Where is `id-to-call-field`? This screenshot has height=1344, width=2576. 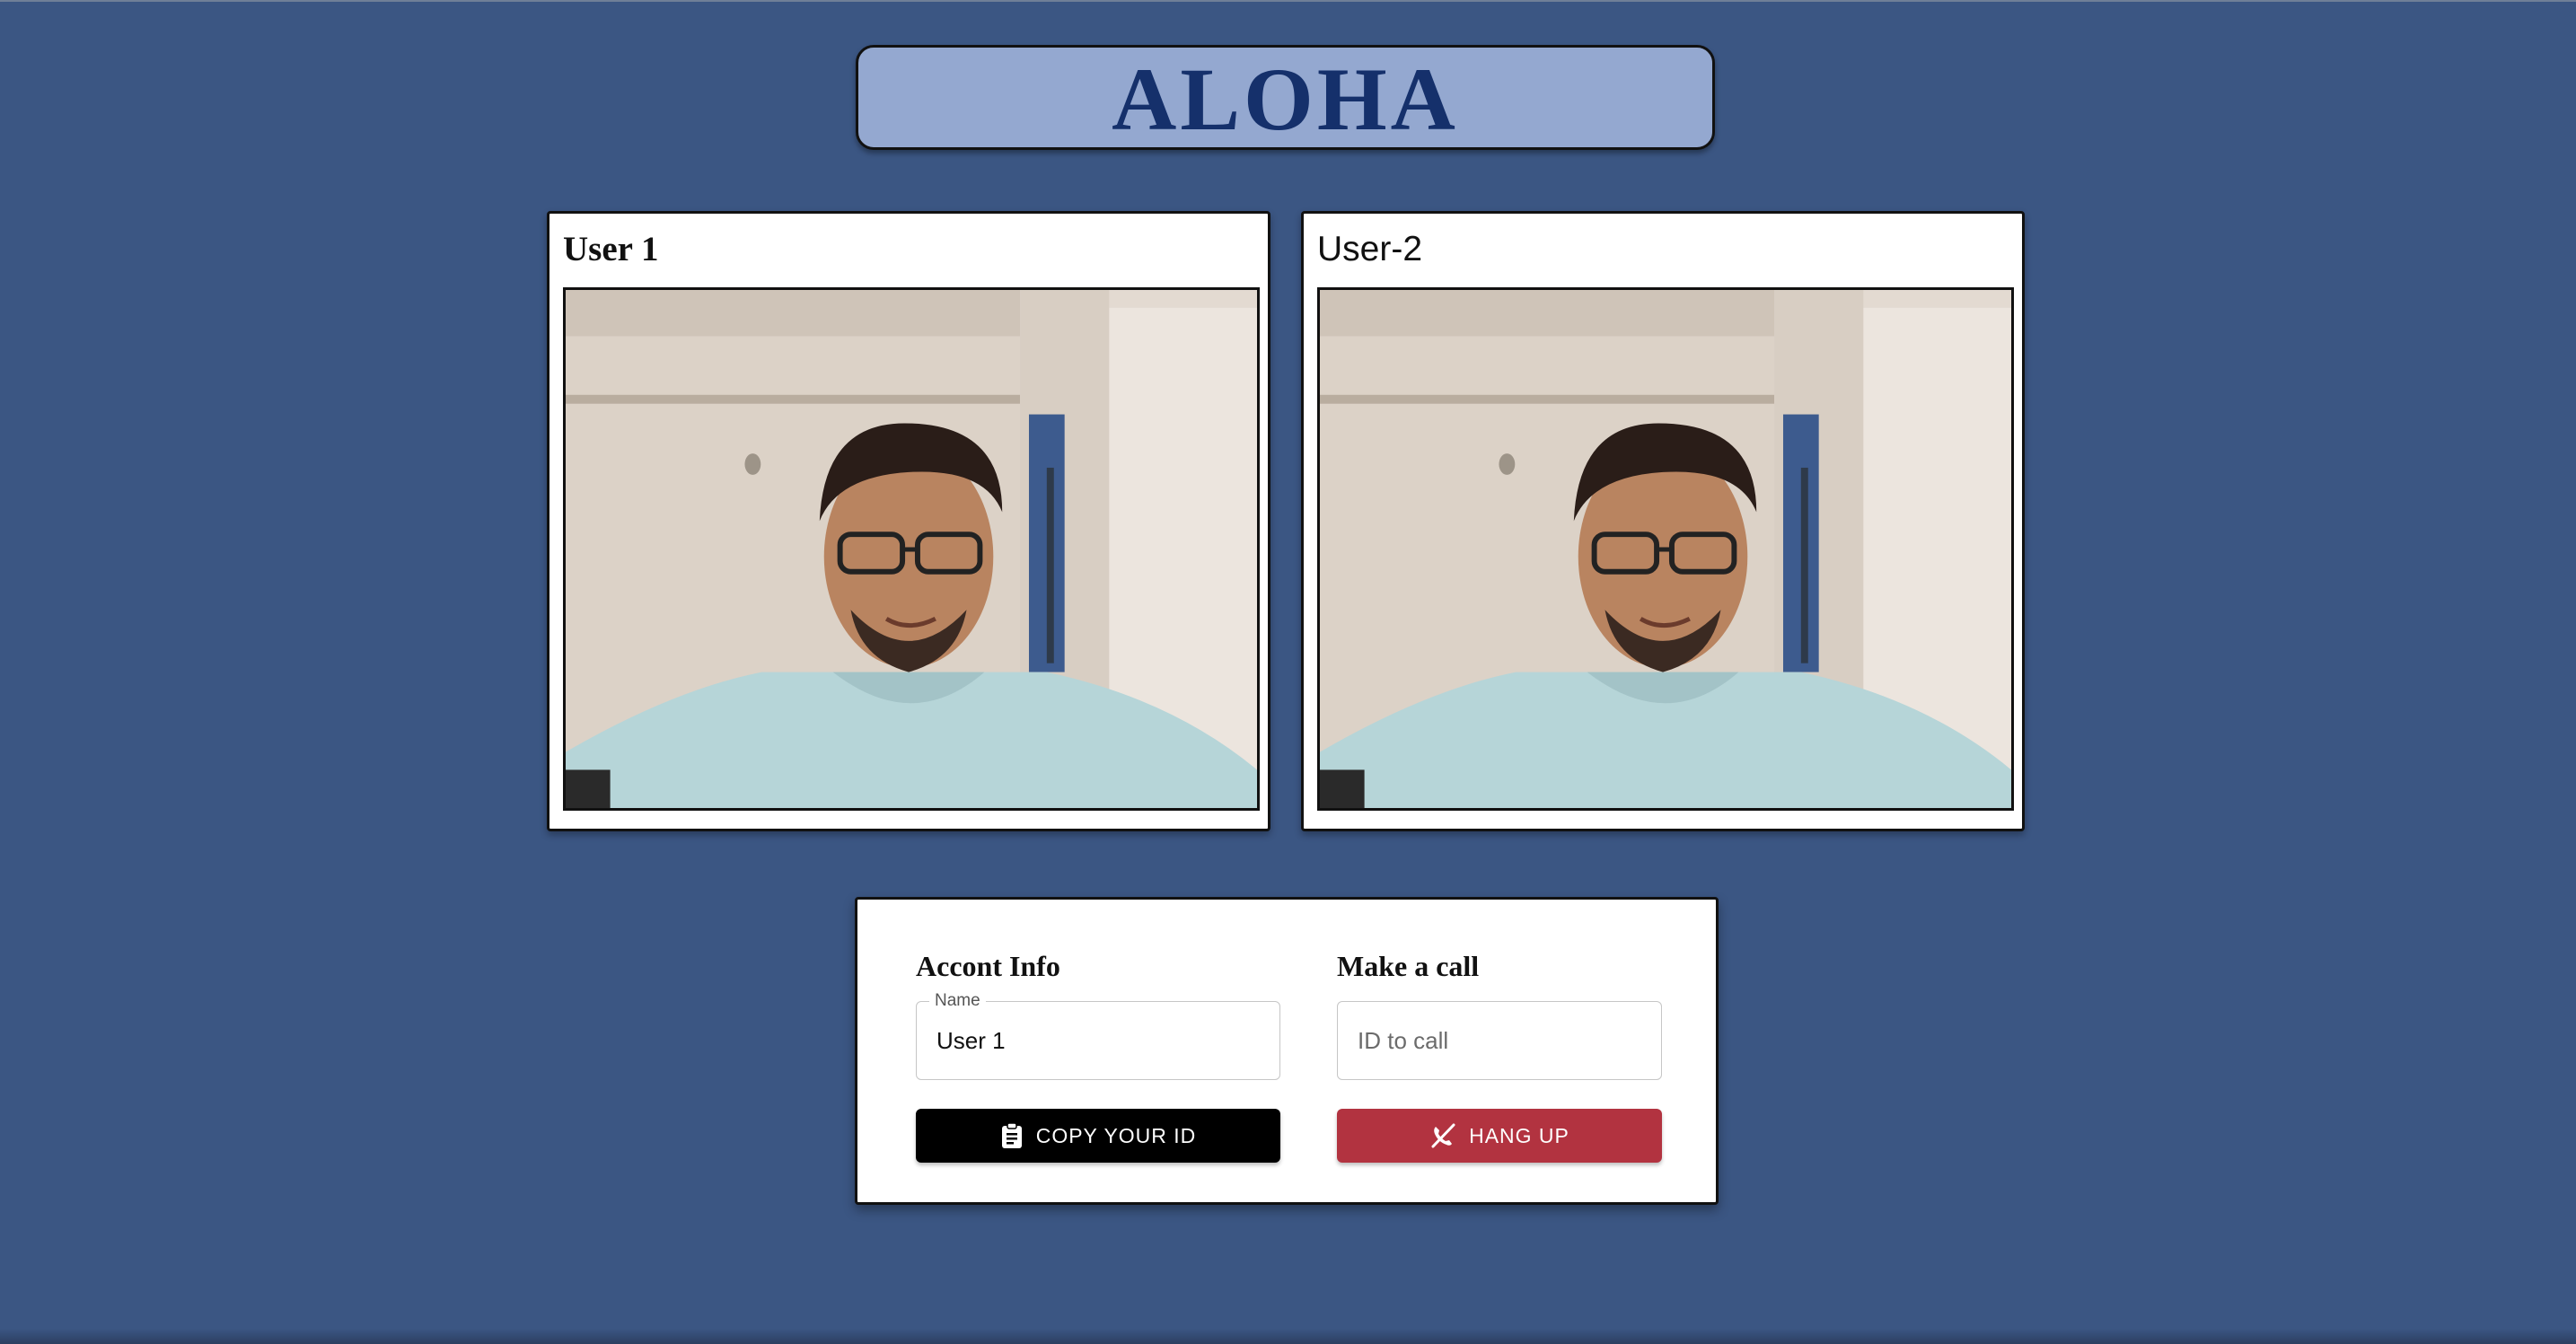
id-to-call-field is located at coordinates (1499, 1041).